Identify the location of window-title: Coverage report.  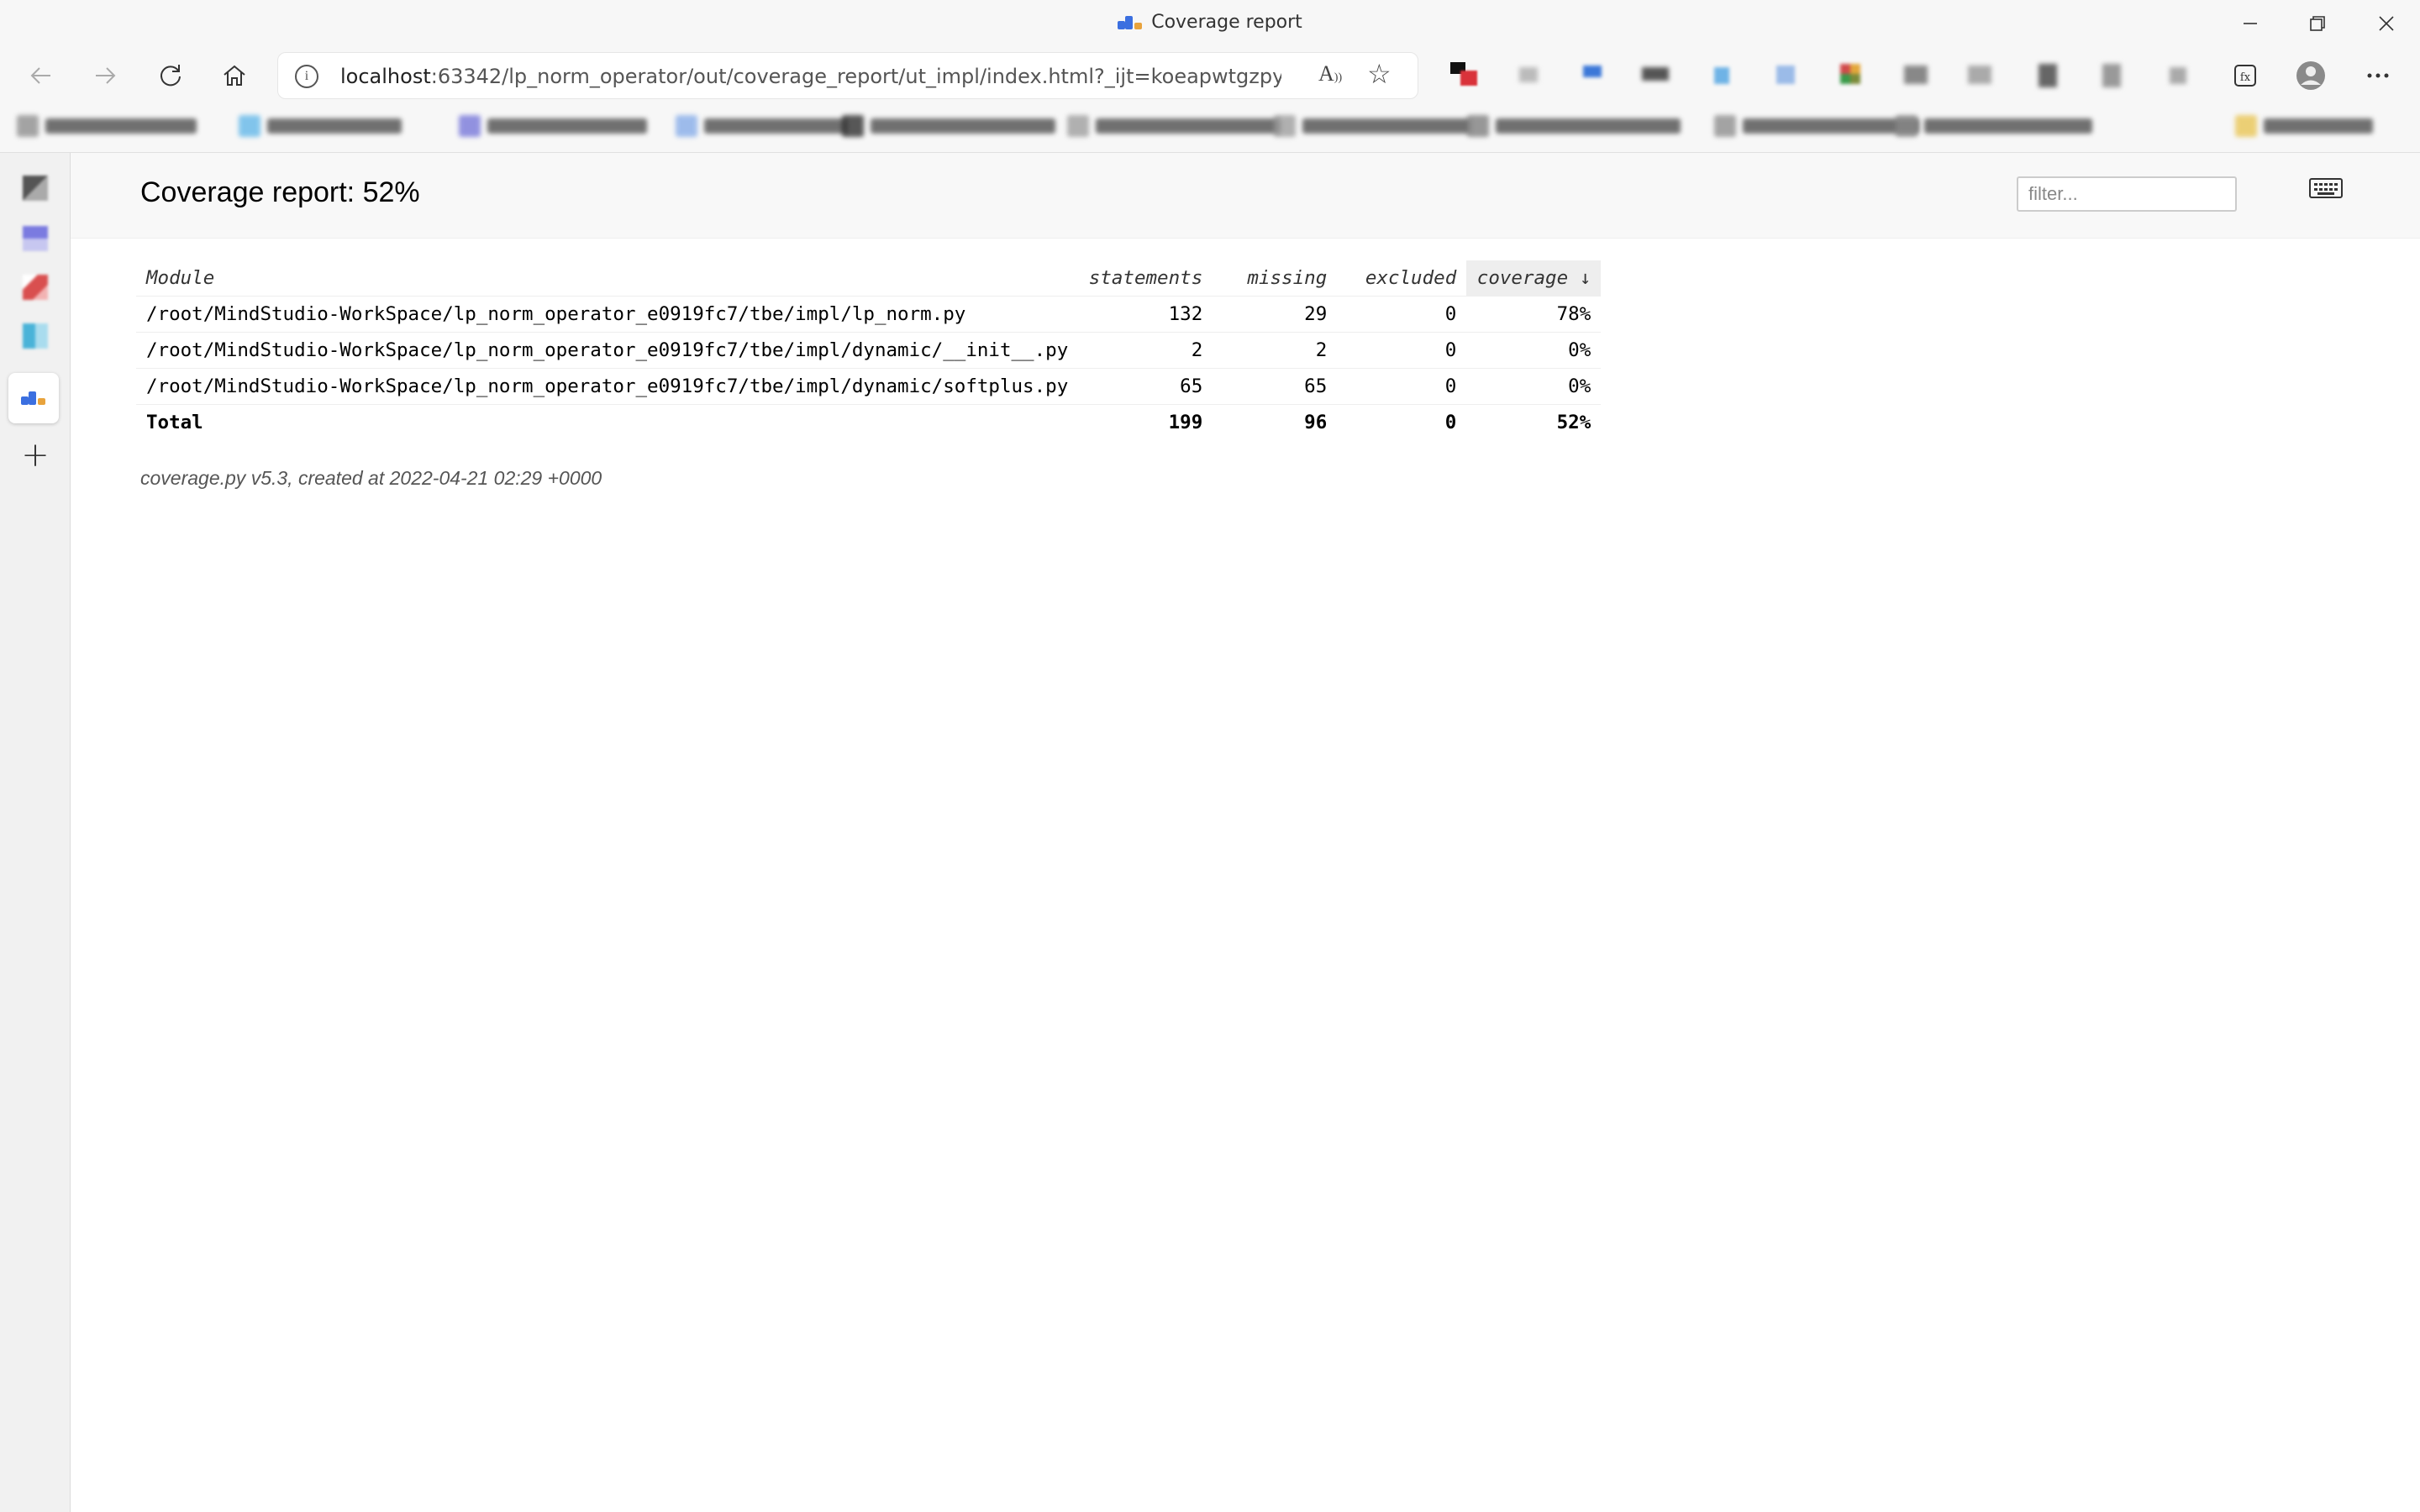
(1210, 22).